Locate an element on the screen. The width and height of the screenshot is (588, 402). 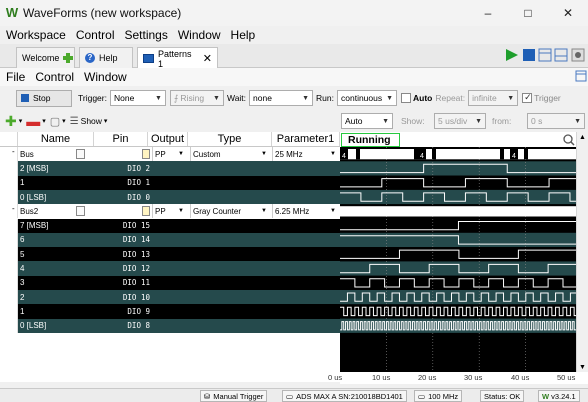
signal-row: 2 [MSB] DIO 2 is located at coordinates (179, 168).